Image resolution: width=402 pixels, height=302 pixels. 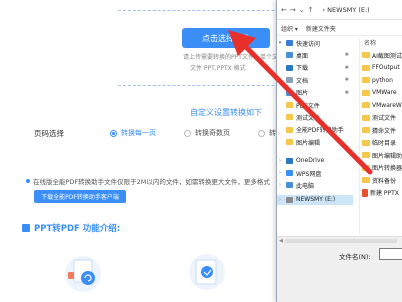 I want to click on chevron-down-icon: ⌄, so click(x=302, y=10).